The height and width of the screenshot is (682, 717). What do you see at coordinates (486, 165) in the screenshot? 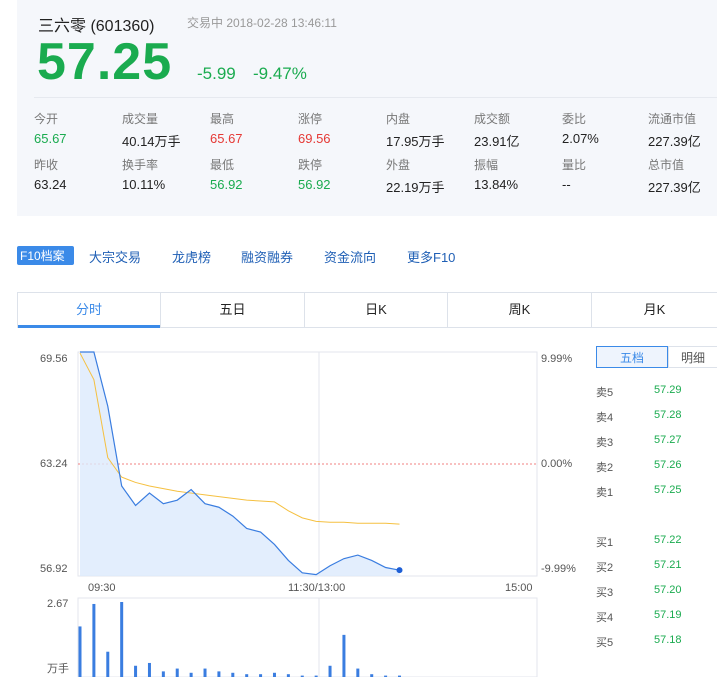
I see `stat-label: 振幅` at bounding box center [486, 165].